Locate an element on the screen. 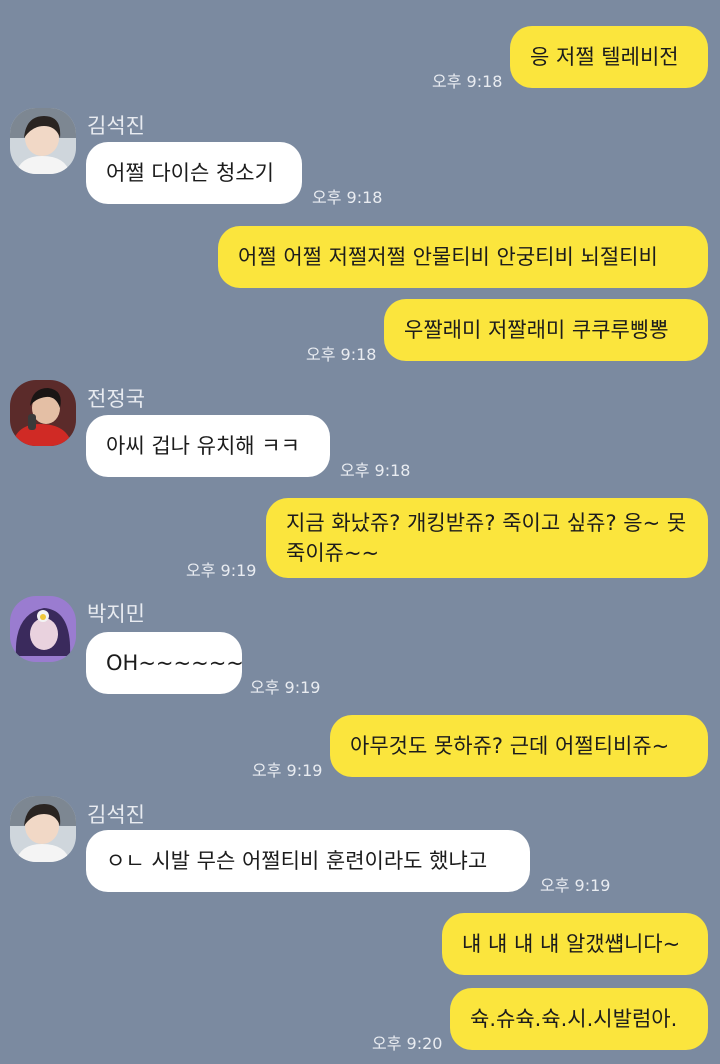 The height and width of the screenshot is (1064, 720). message-timestamp: 오후 9:20 is located at coordinates (407, 1043).